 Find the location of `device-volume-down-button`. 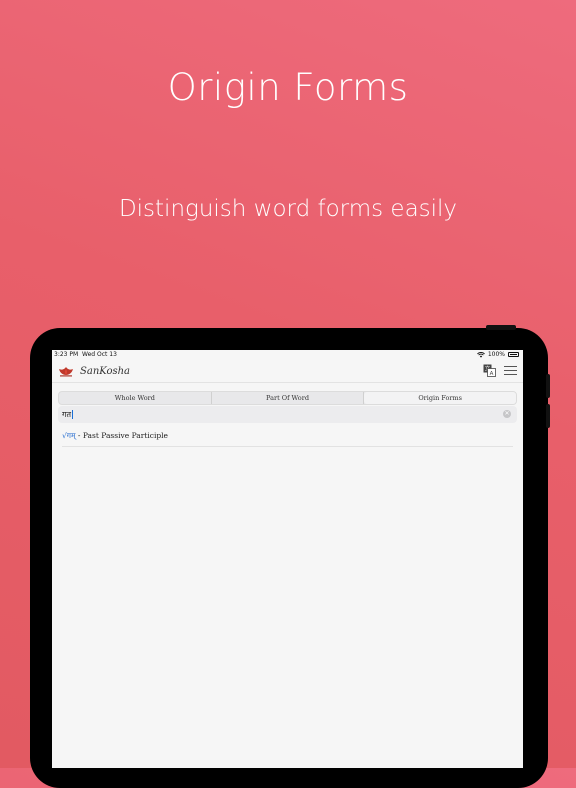

device-volume-down-button is located at coordinates (548, 416).